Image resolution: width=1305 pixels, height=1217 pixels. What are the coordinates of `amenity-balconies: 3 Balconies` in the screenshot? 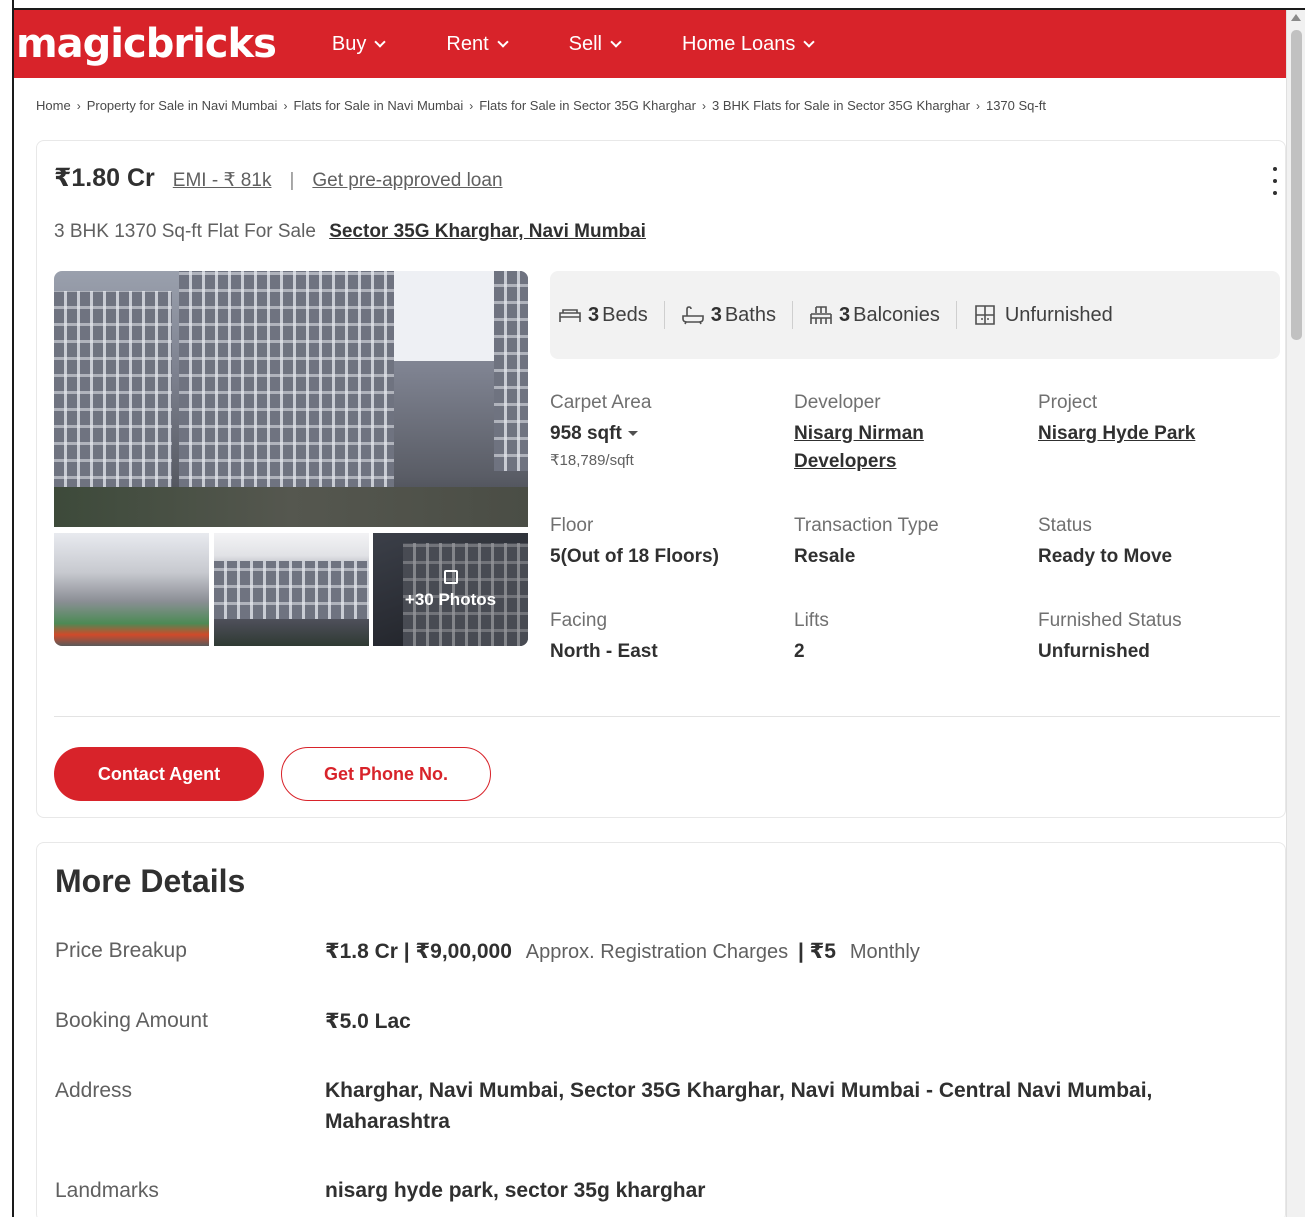 It's located at (874, 315).